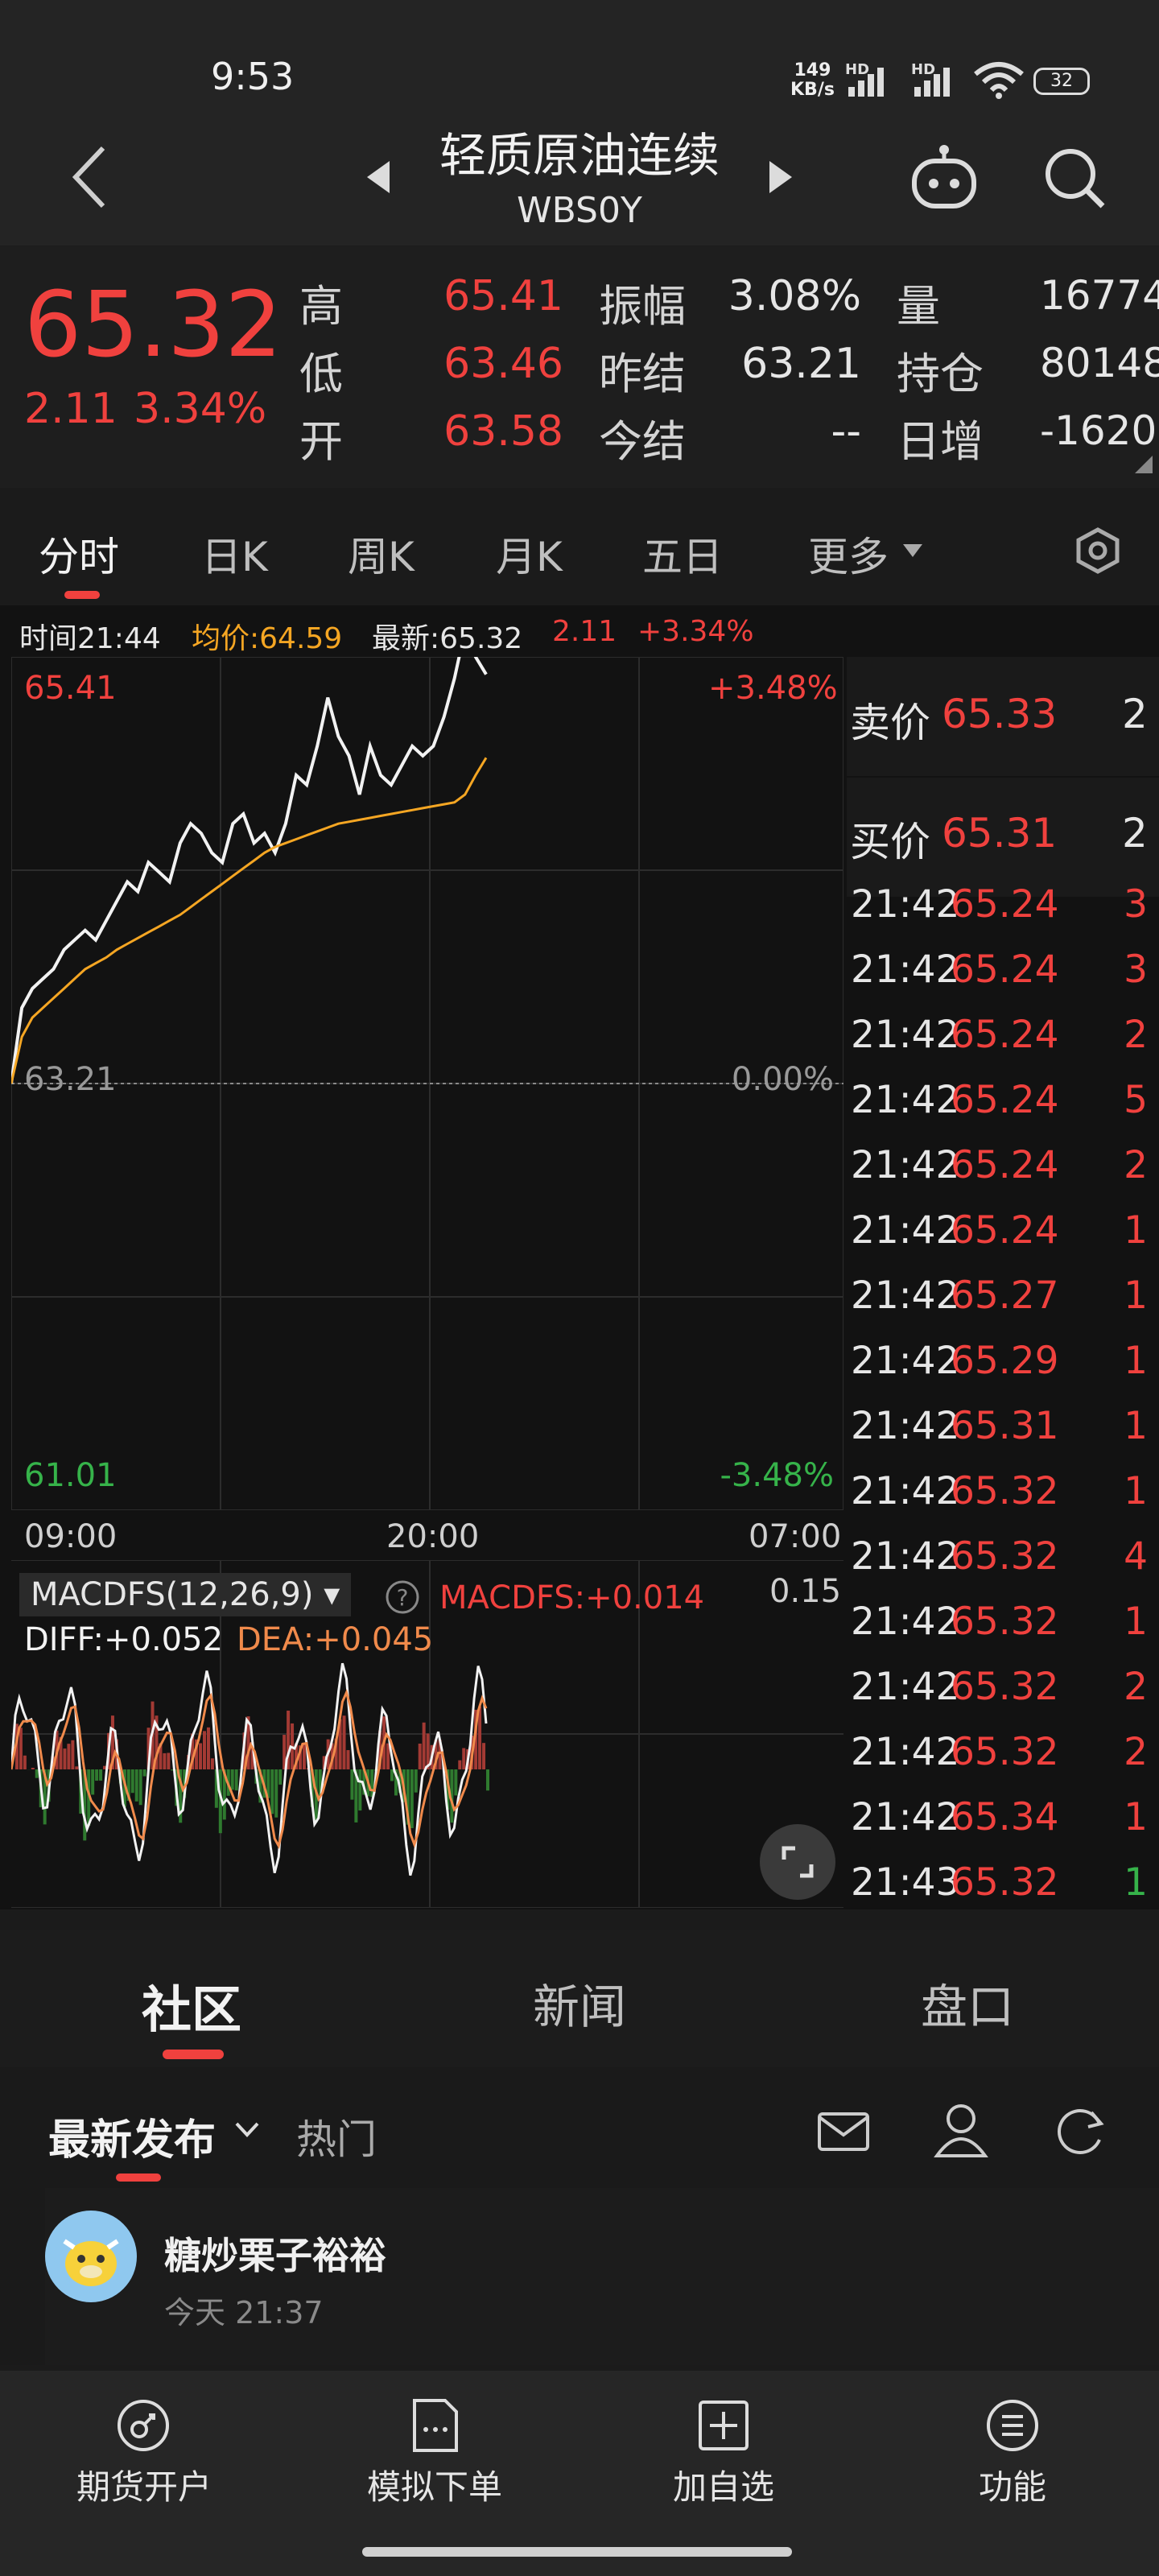  Describe the element at coordinates (940, 442) in the screenshot. I see `daily-inc-label: 日增` at that location.